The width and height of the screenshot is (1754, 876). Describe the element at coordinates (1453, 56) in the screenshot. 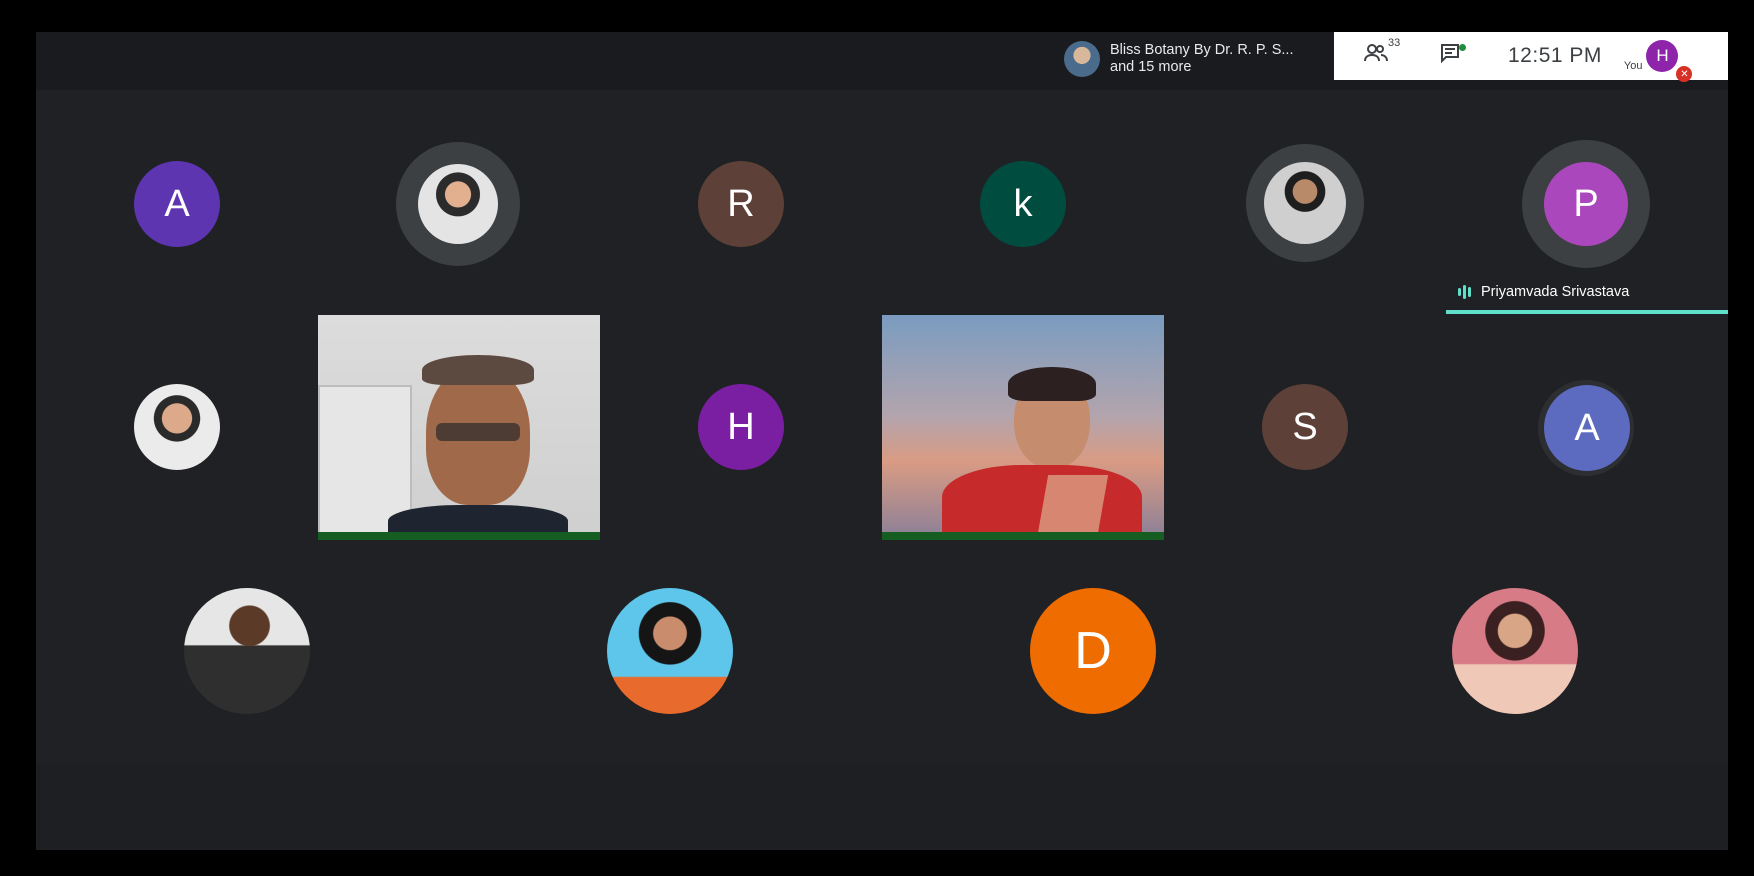

I see `chat-button` at that location.